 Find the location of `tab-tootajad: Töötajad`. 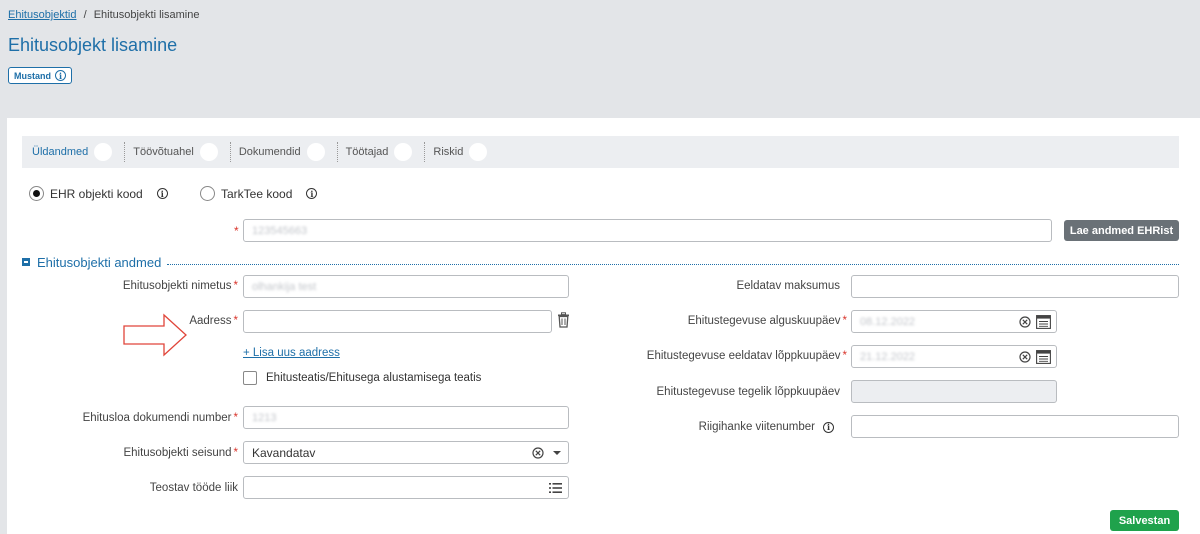

tab-tootajad: Töötajad is located at coordinates (383, 152).